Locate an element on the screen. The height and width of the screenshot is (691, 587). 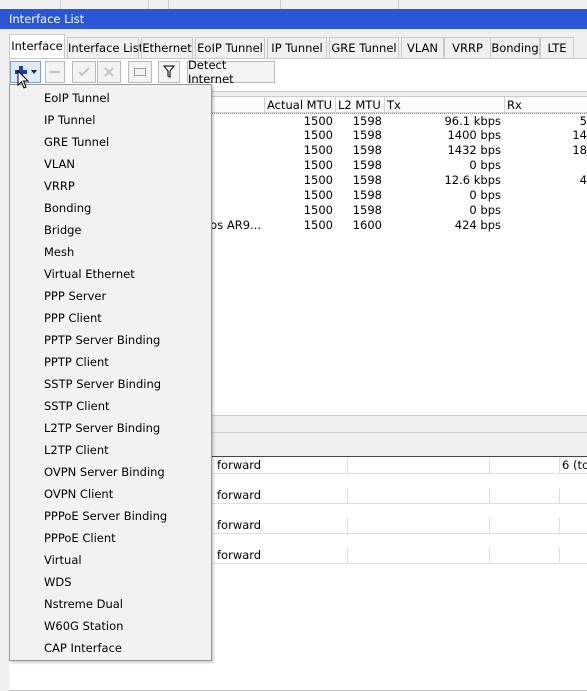
enable-button is located at coordinates (84, 72).